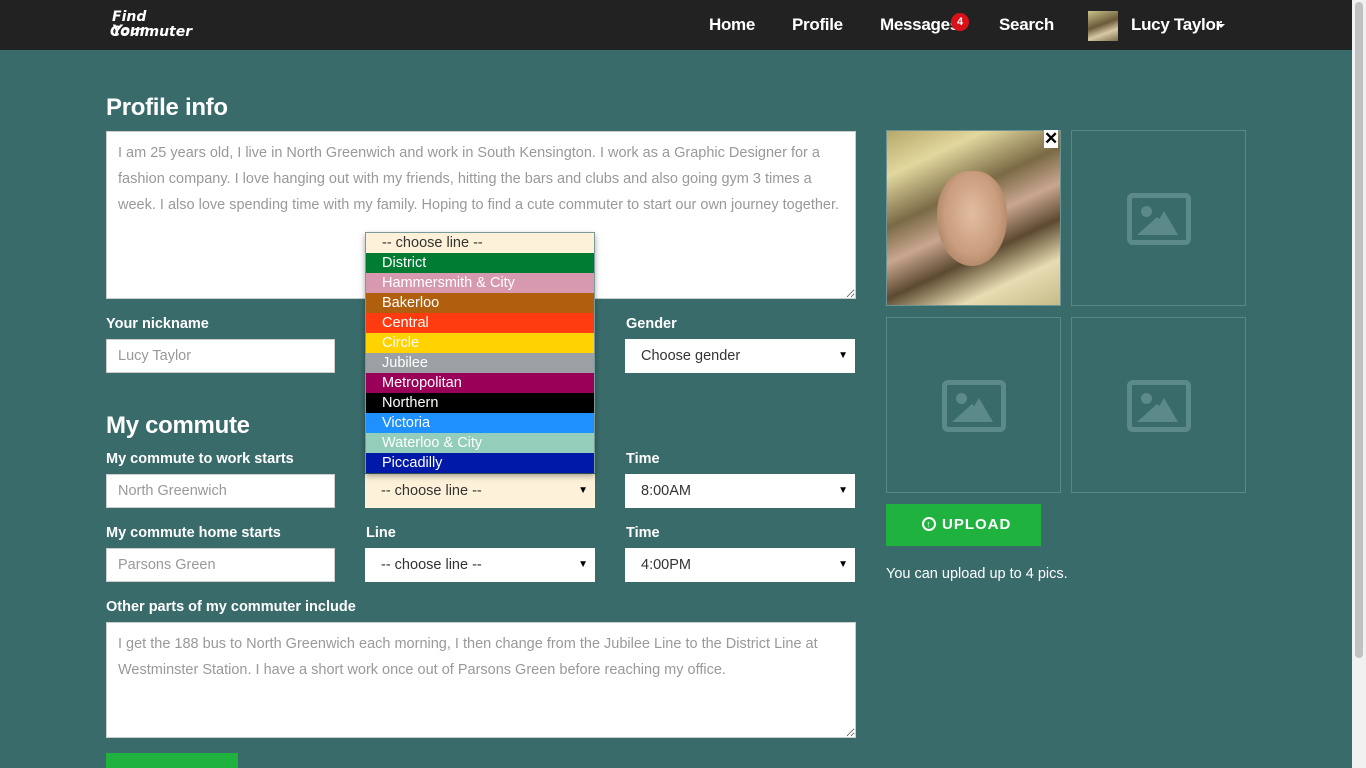 This screenshot has width=1366, height=768. Describe the element at coordinates (1221, 26) in the screenshot. I see `user-menu-caret-icon` at that location.